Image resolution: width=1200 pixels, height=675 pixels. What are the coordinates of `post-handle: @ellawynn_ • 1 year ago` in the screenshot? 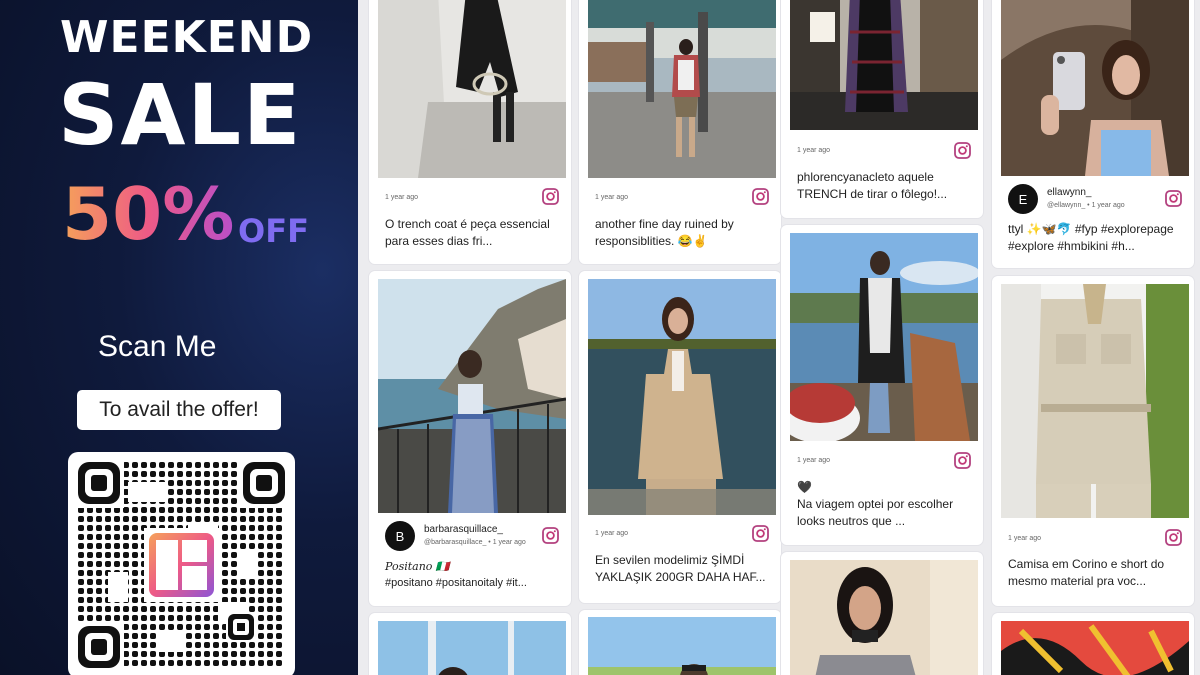 It's located at (1086, 205).